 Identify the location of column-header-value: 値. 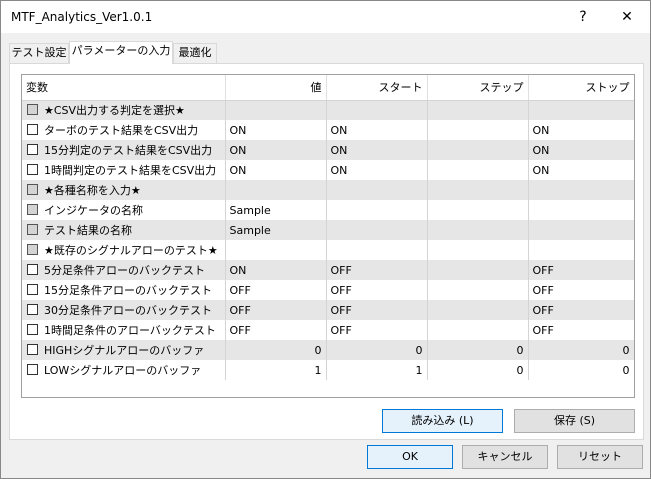
(276, 88).